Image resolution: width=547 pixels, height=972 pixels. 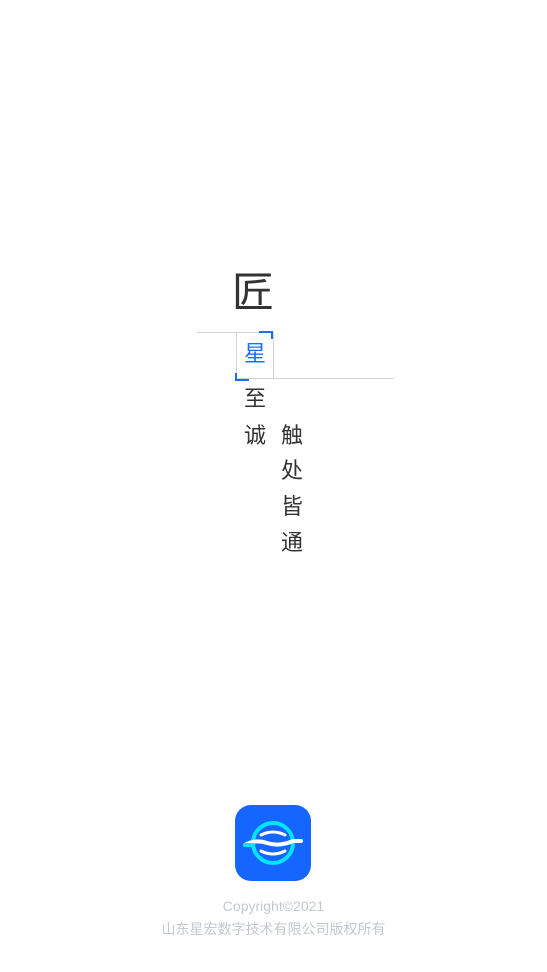 What do you see at coordinates (236, 355) in the screenshot?
I see `left-vrule` at bounding box center [236, 355].